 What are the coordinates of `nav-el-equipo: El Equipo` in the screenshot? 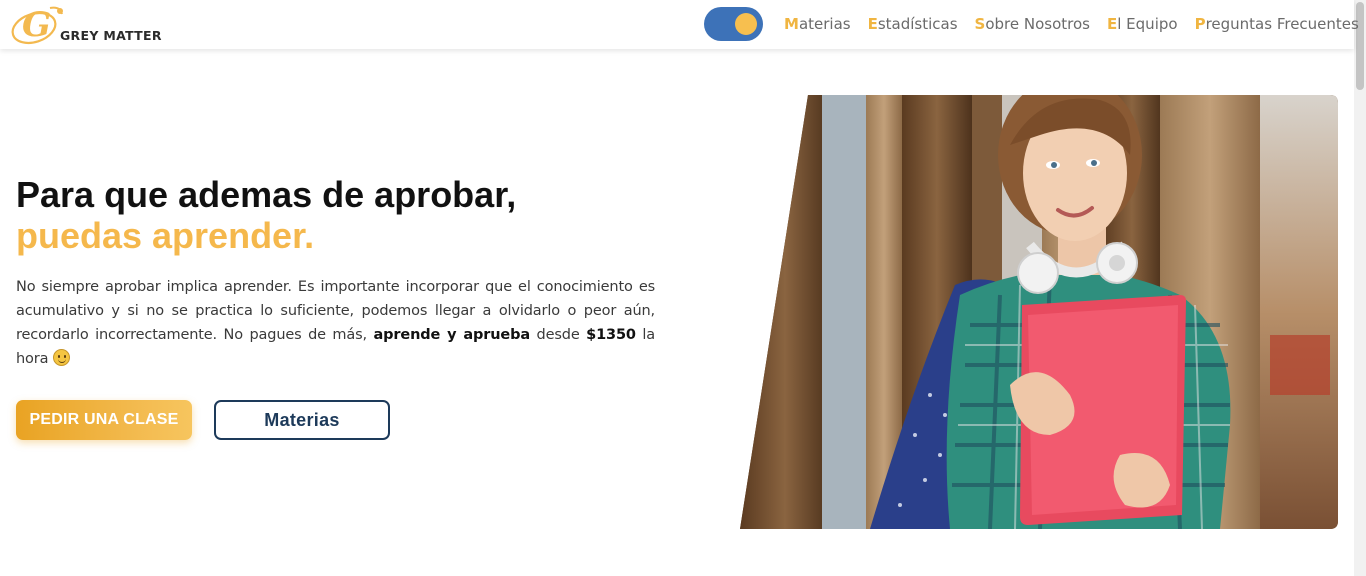 It's located at (1142, 24).